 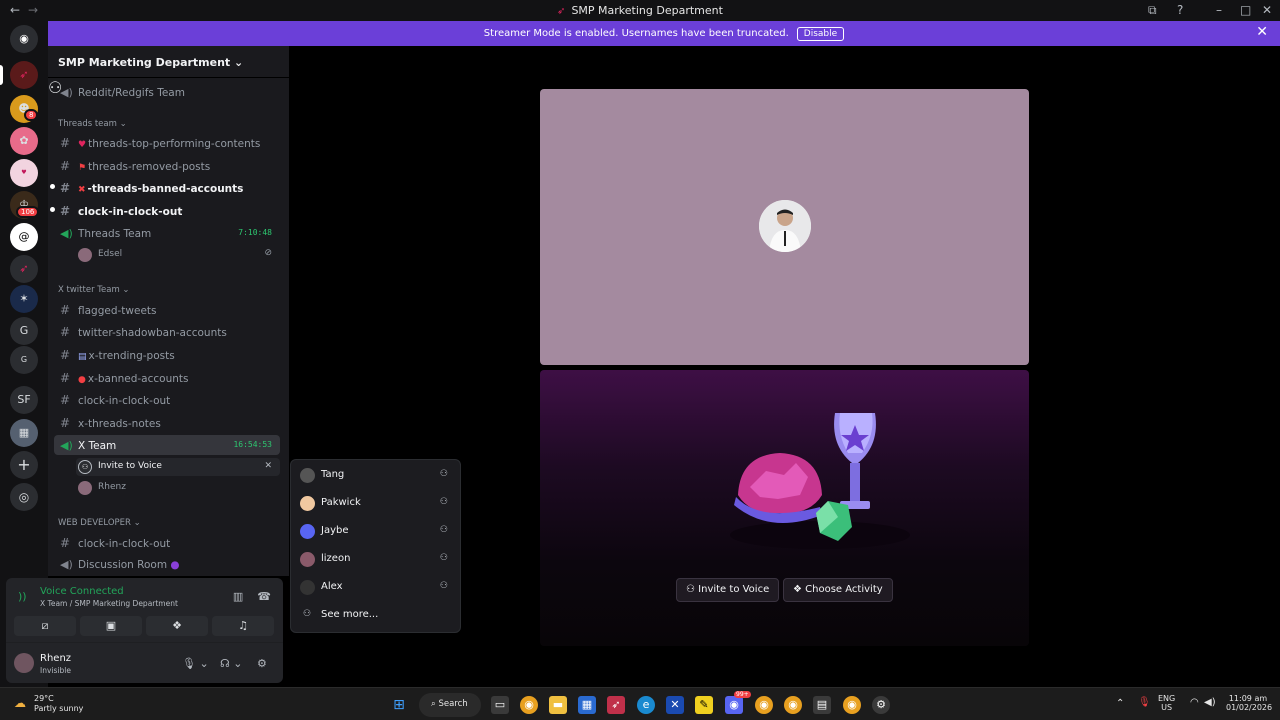 What do you see at coordinates (1249, 703) in the screenshot?
I see `clock: 11:09 am 01/02/2026` at bounding box center [1249, 703].